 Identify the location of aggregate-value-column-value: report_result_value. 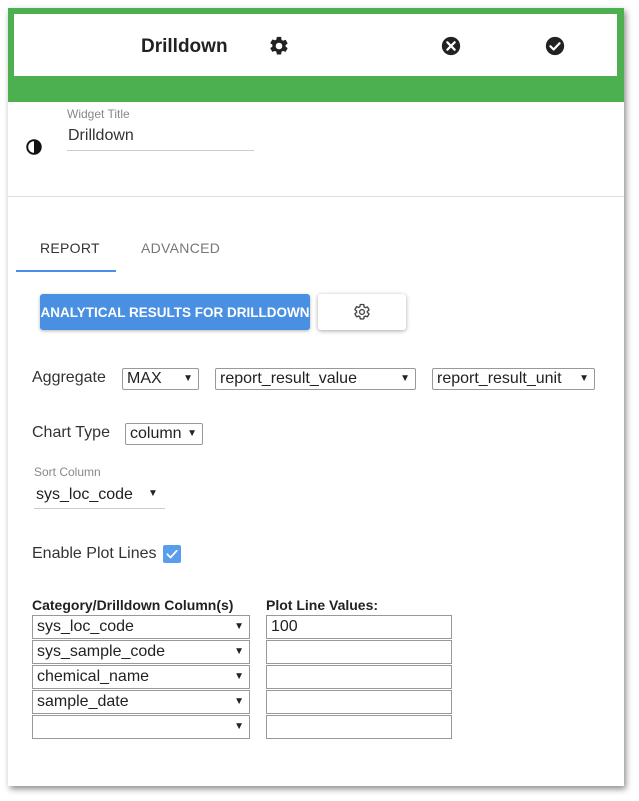
(288, 378).